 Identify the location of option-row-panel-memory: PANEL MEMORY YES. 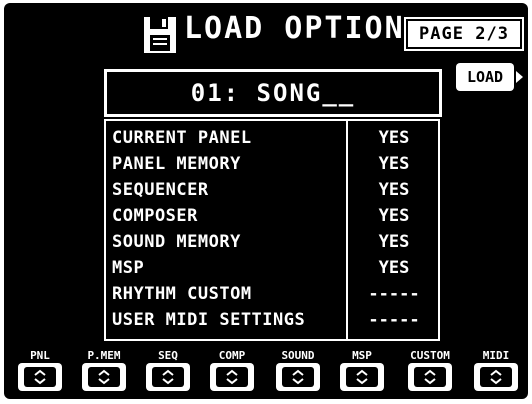
(272, 164).